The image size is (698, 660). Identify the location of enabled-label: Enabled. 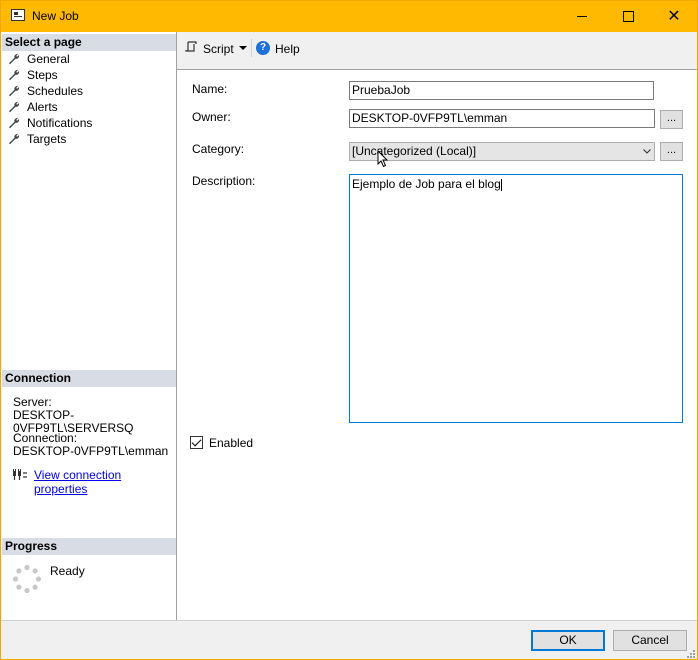
(231, 443).